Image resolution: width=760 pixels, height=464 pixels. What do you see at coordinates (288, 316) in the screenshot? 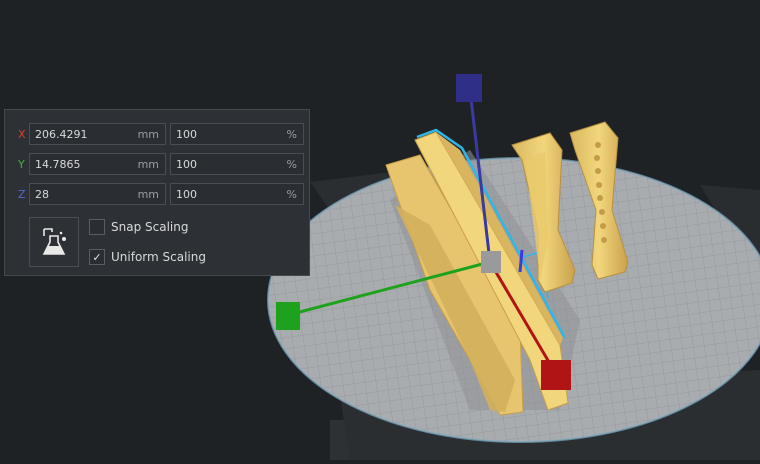
I see `y-scale-handle` at bounding box center [288, 316].